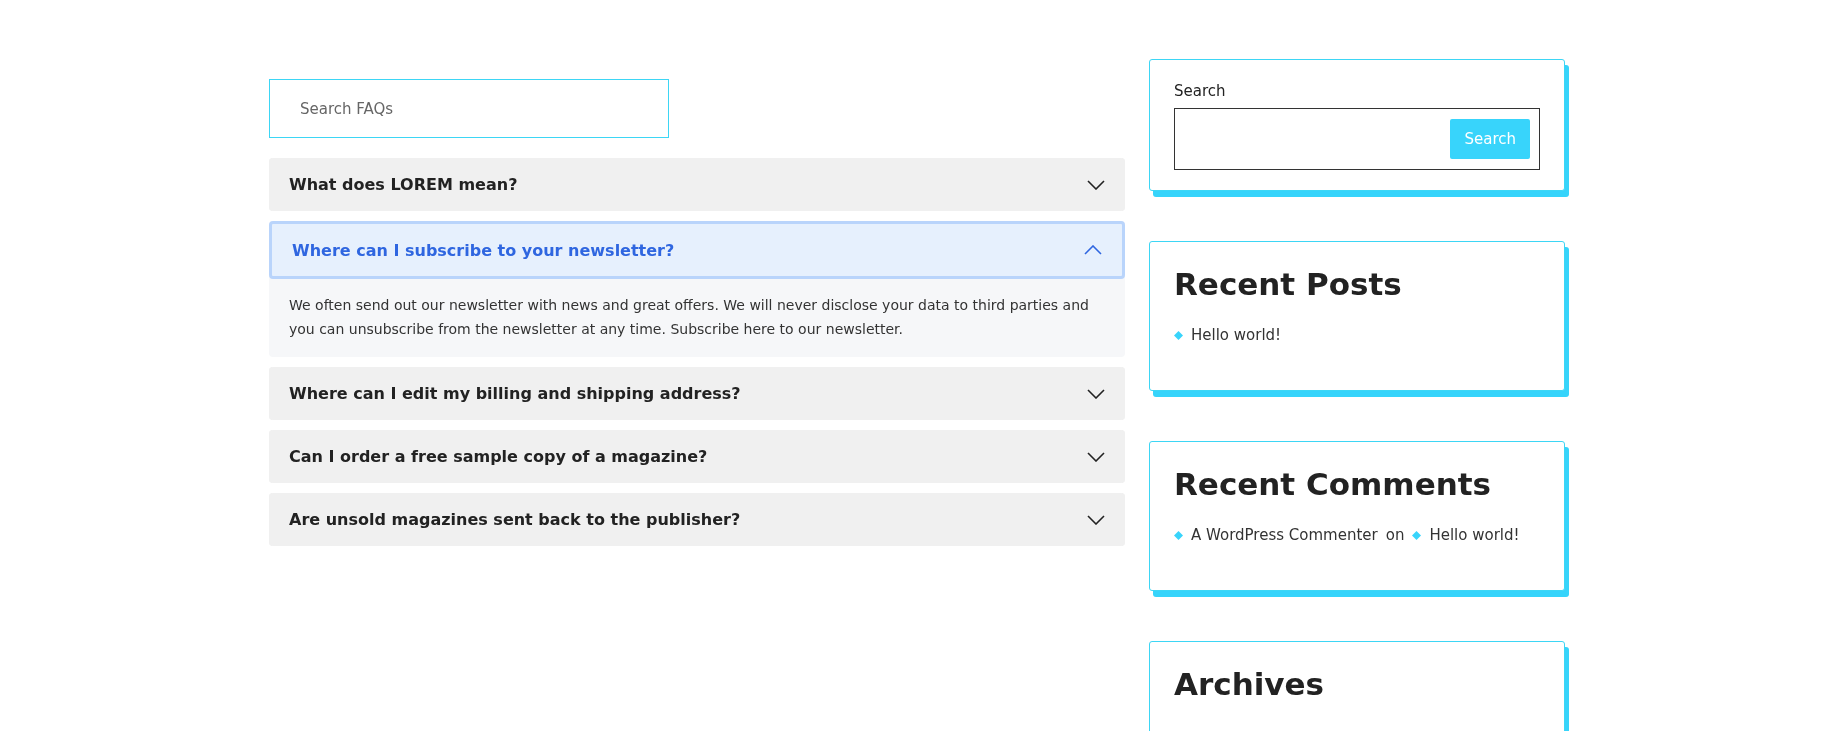  What do you see at coordinates (1288, 284) in the screenshot?
I see `widget-title: Recent Posts` at bounding box center [1288, 284].